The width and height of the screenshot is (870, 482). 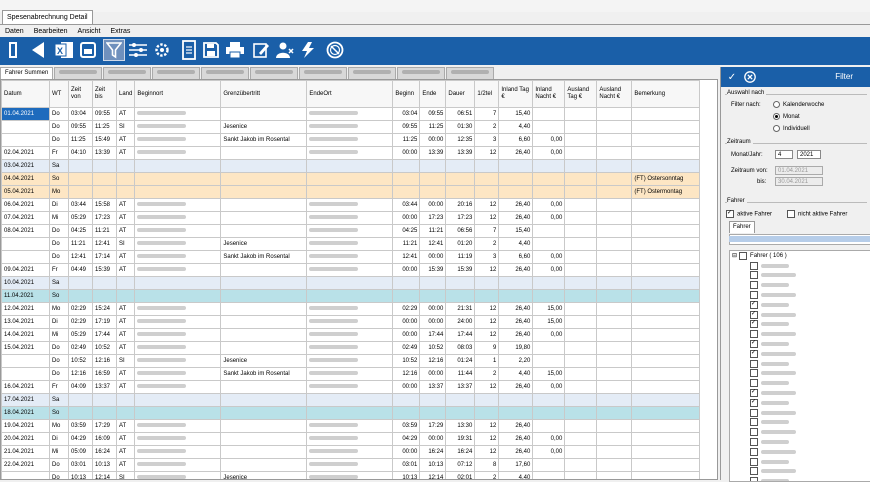 I want to click on table-cell: 6,60, so click(x=516, y=257).